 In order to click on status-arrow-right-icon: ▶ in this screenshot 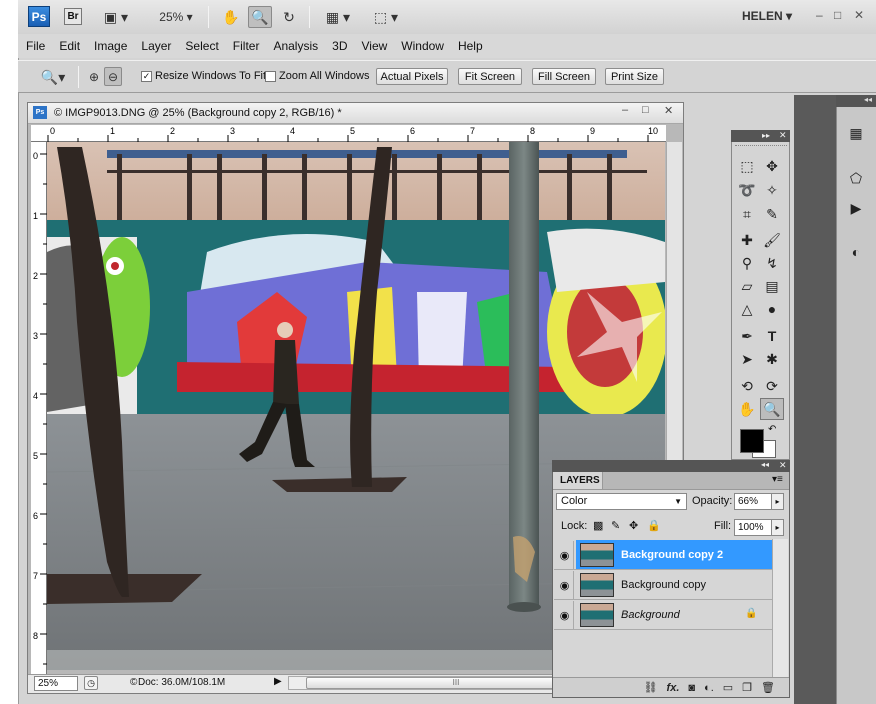, I will do `click(278, 681)`.